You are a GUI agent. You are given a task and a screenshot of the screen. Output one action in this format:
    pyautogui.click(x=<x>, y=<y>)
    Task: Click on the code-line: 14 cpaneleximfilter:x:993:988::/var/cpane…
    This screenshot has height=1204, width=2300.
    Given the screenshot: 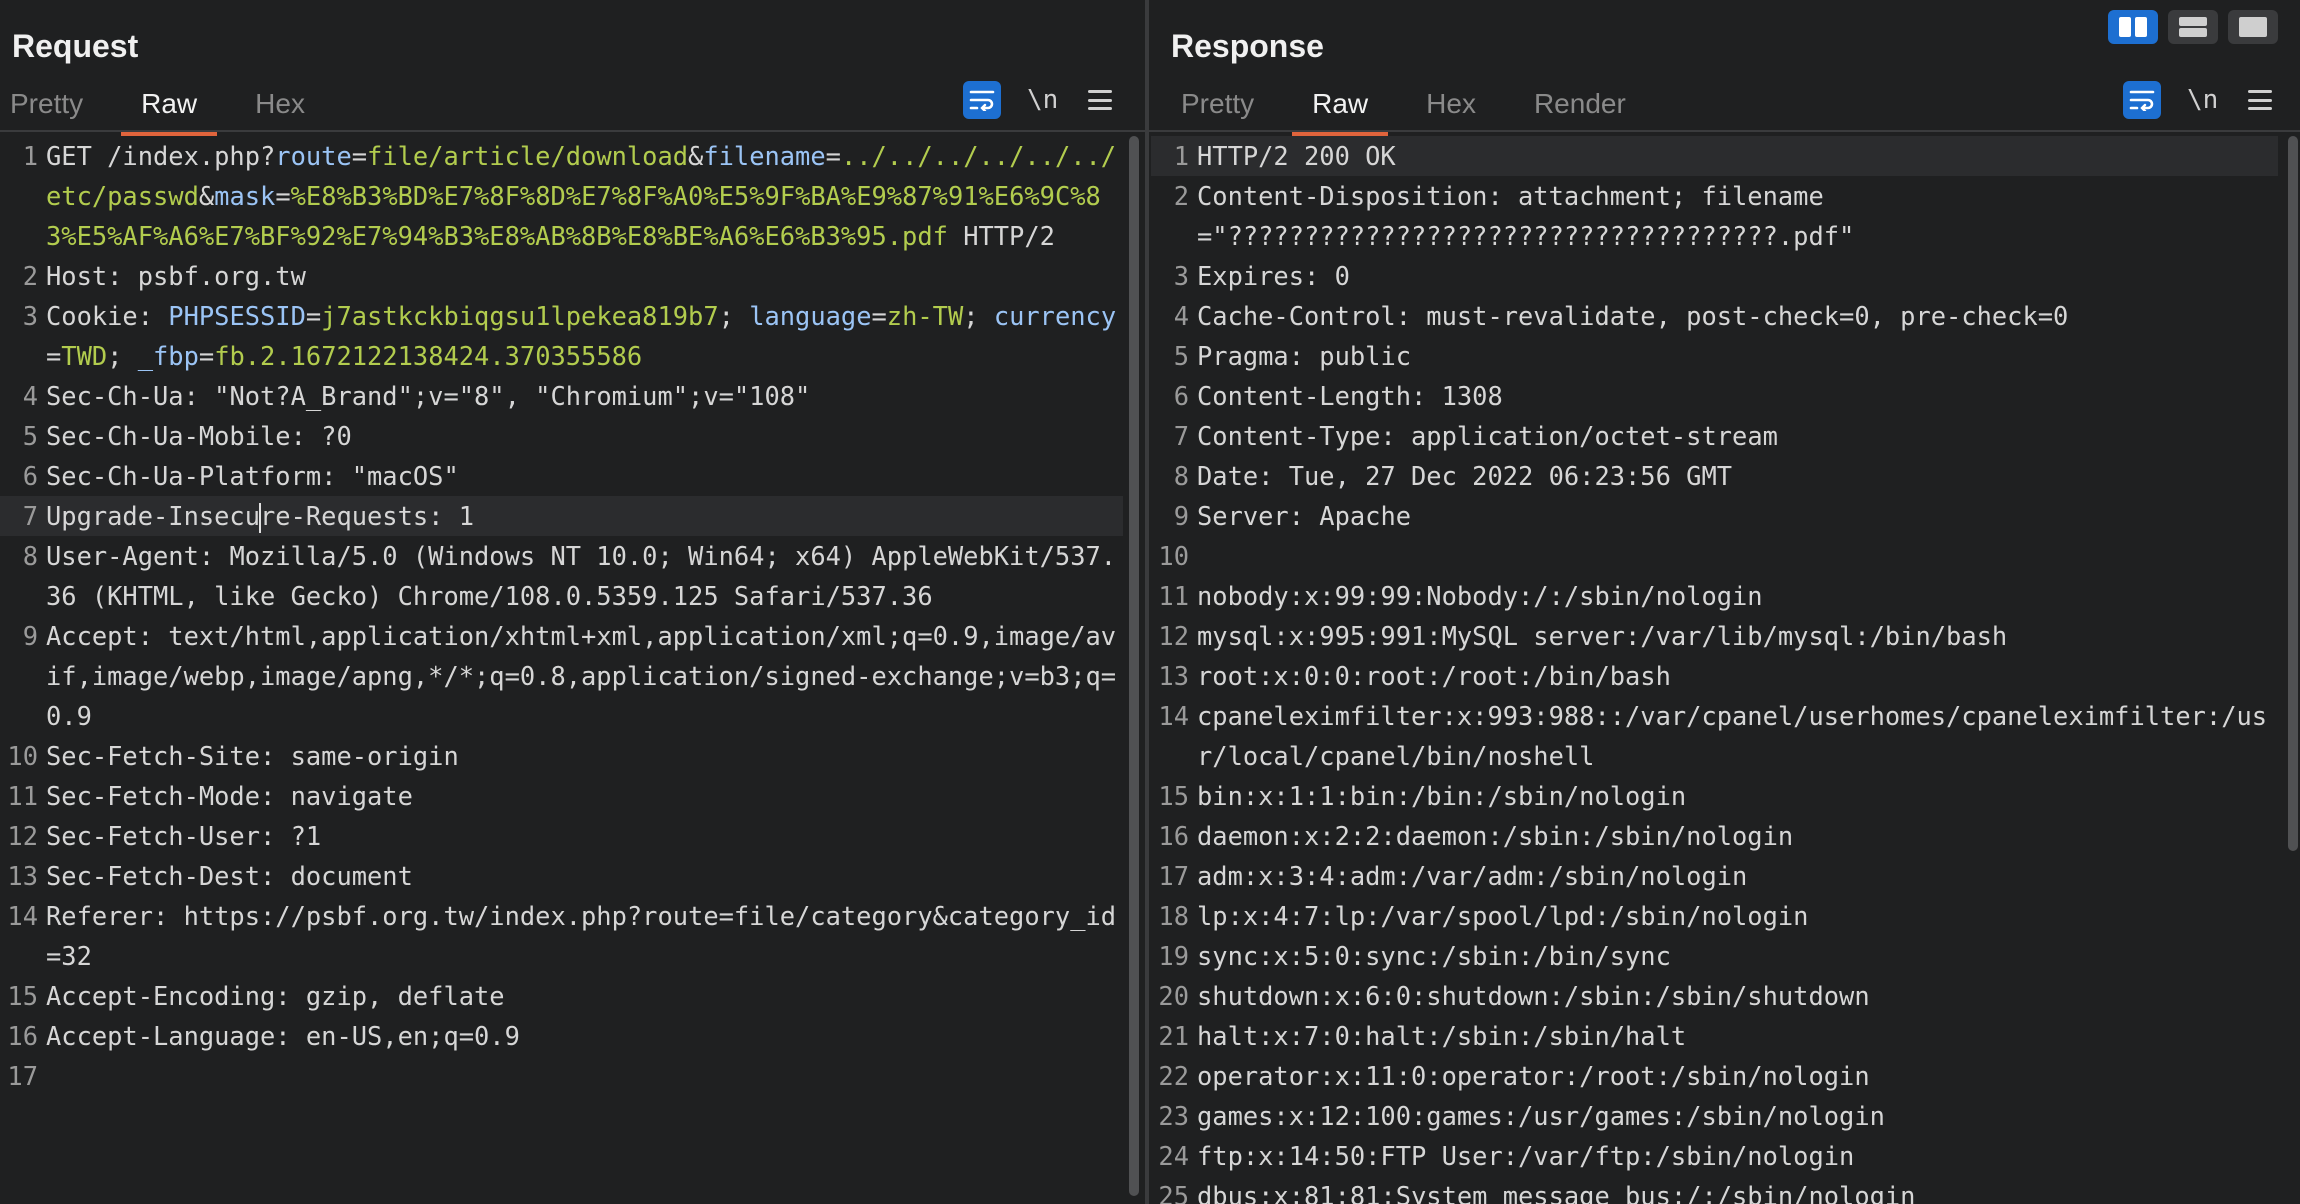 What is the action you would take?
    pyautogui.click(x=1714, y=736)
    